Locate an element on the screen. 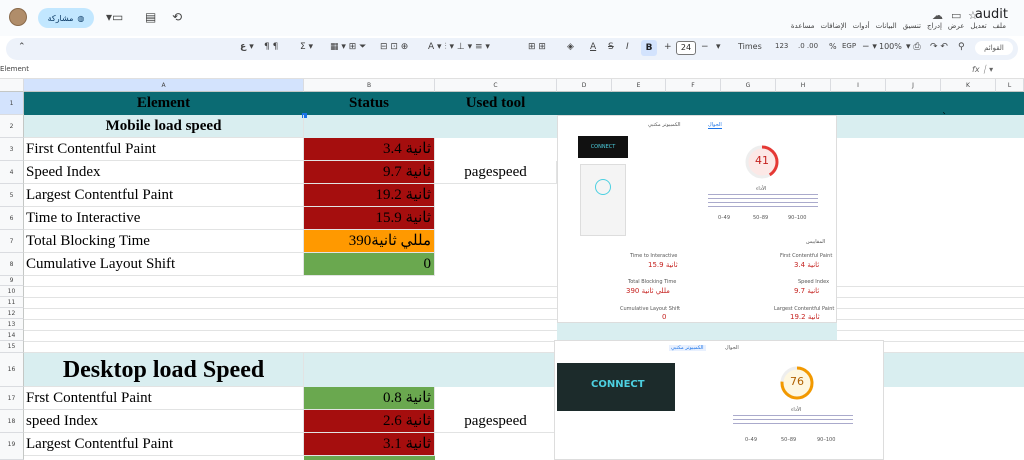 The height and width of the screenshot is (460, 1024). text-color-icon: A is located at coordinates (593, 47).